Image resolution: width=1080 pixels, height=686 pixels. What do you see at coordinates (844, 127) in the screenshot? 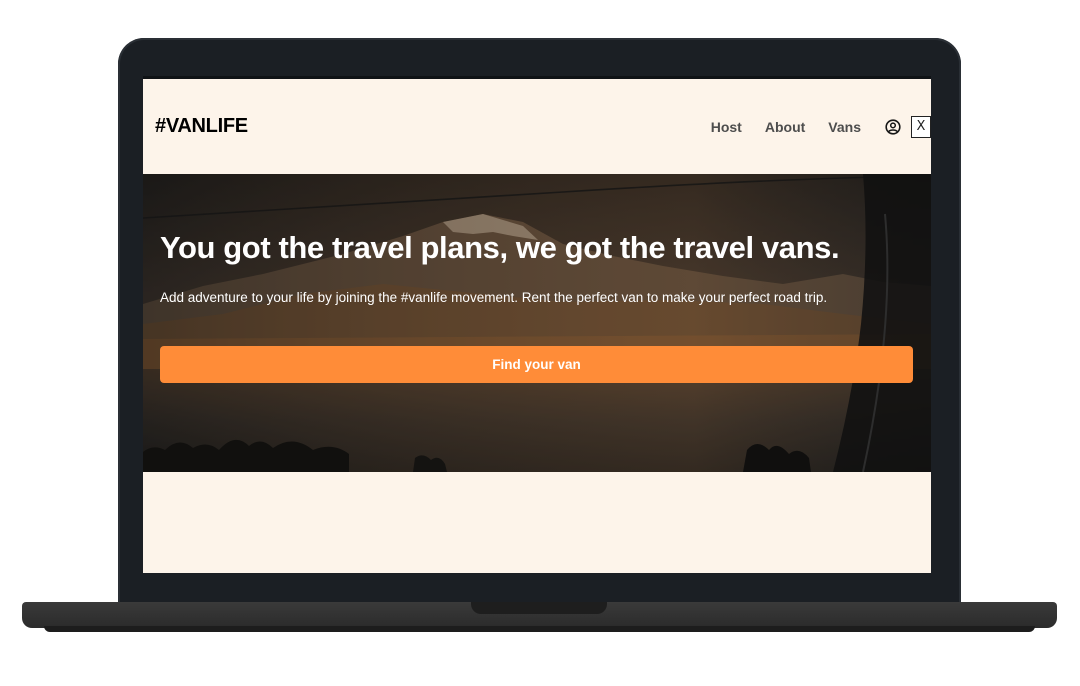
I see `nav-link-vans: Vans` at bounding box center [844, 127].